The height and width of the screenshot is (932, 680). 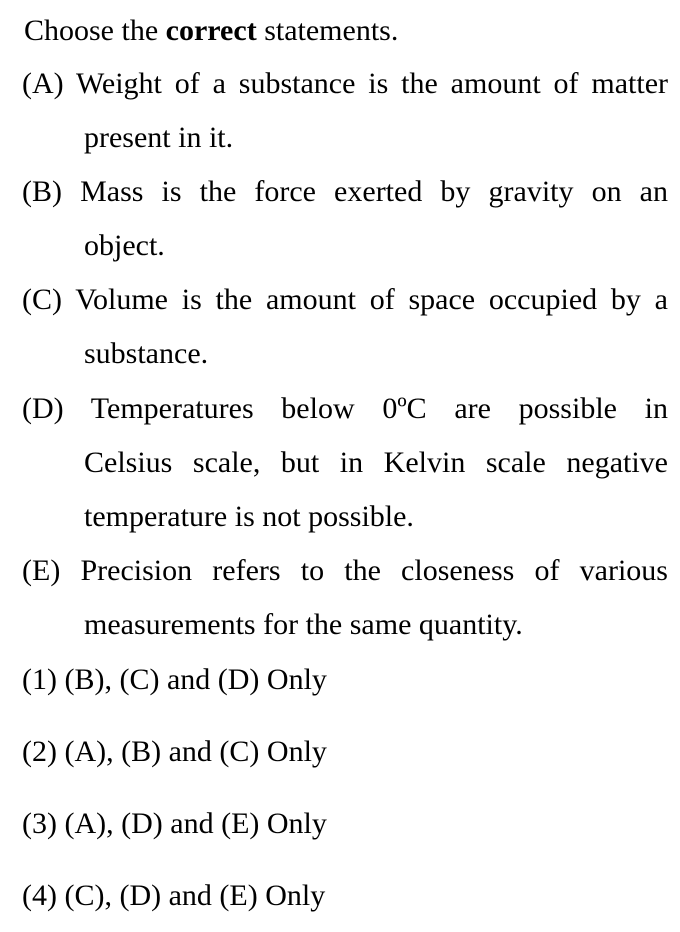 What do you see at coordinates (174, 752) in the screenshot?
I see `answer-option-2: (2) (A), (B) and (C) Only` at bounding box center [174, 752].